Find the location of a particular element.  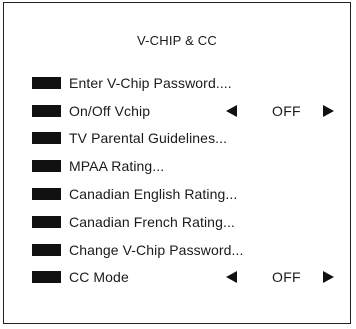

menu-title: V-CHIP & CC is located at coordinates (177, 40).